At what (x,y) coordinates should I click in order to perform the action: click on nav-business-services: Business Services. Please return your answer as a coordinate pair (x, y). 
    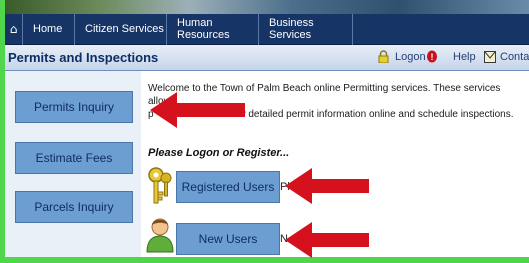
    Looking at the image, I should click on (306, 29).